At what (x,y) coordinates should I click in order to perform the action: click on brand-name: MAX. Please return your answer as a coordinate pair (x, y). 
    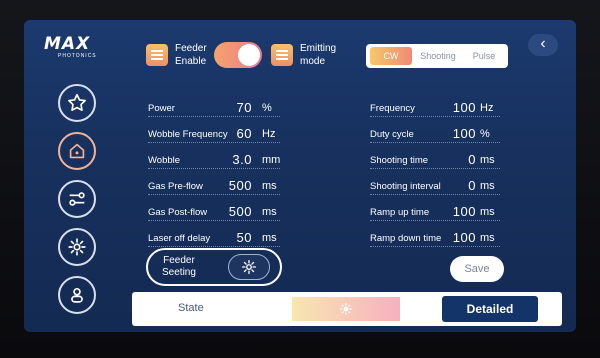
    Looking at the image, I should click on (67, 44).